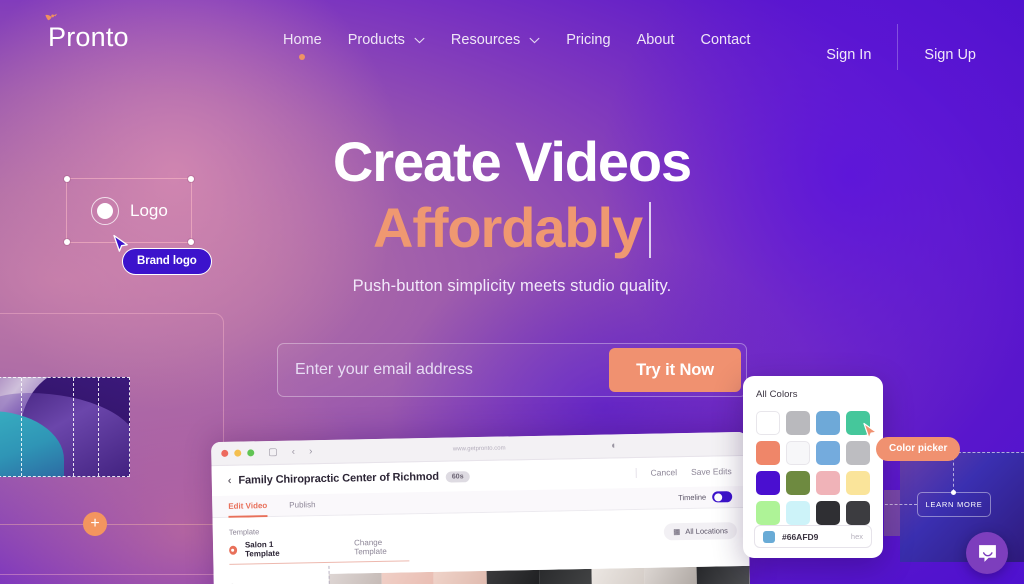 The width and height of the screenshot is (1024, 584). I want to click on address-bar: www.getpronto.com, so click(479, 448).